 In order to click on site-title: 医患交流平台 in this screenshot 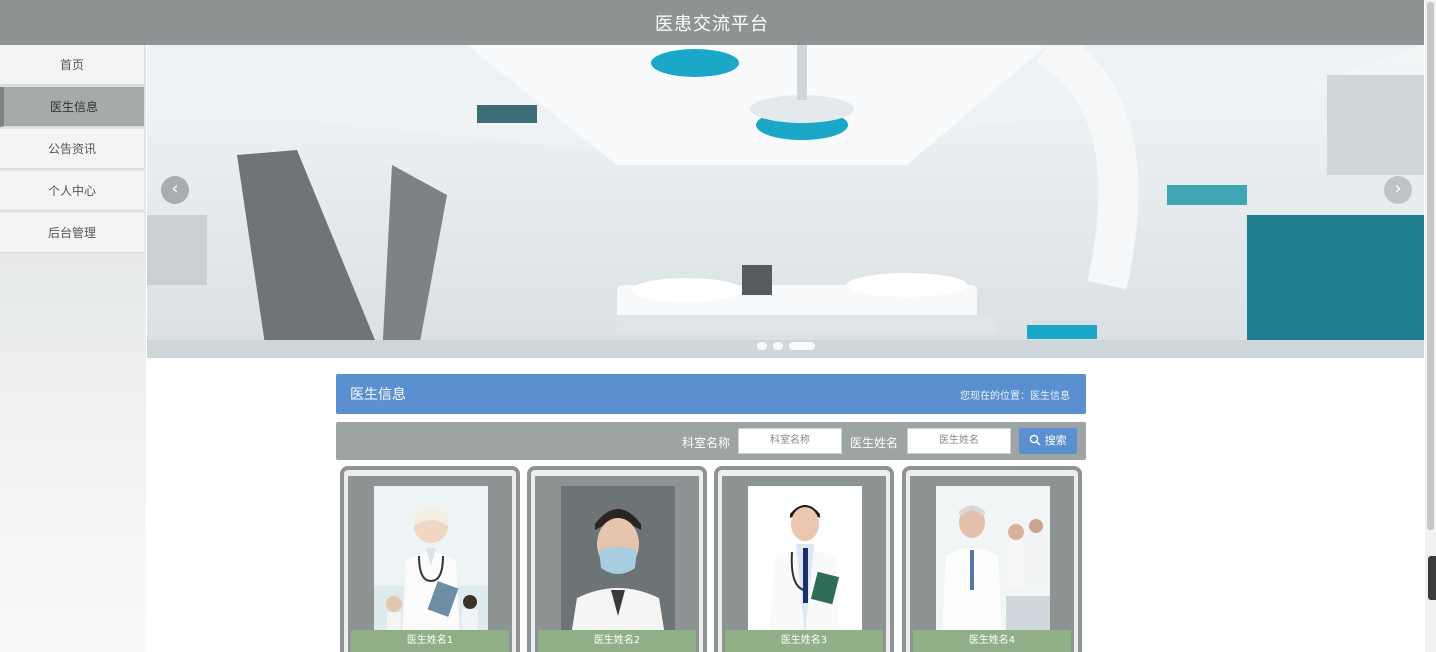, I will do `click(712, 24)`.